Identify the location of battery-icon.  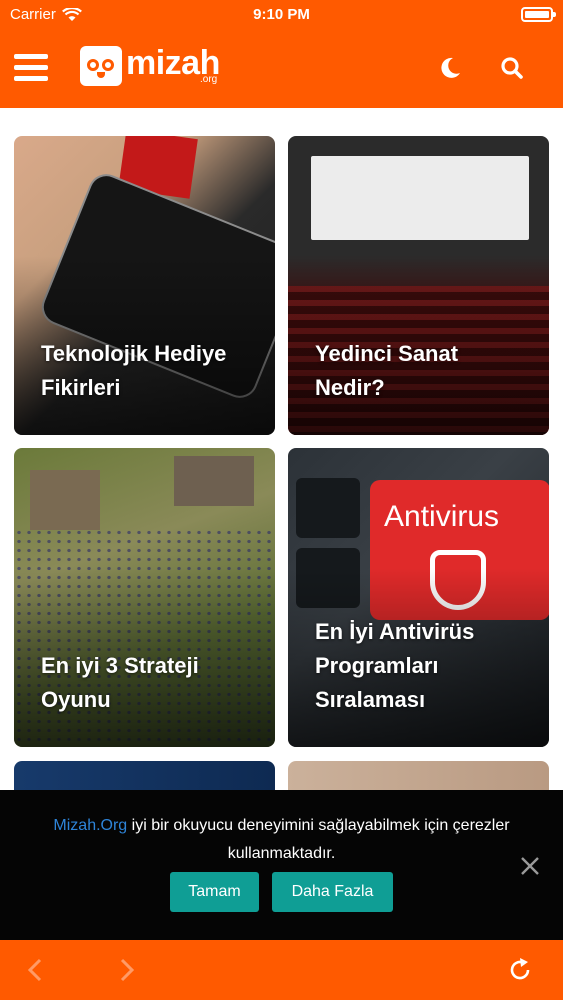
(538, 14).